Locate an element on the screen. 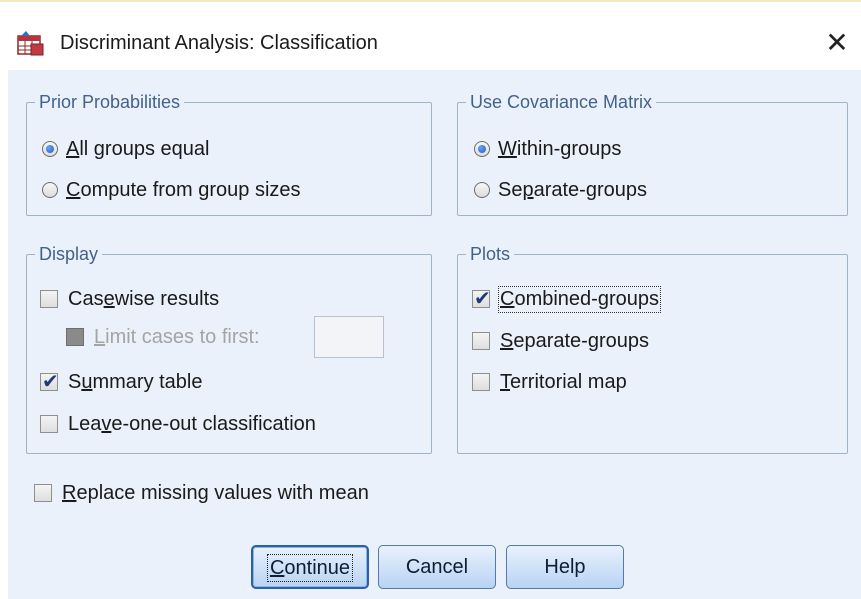 This screenshot has width=861, height=599. checkbox-separate-groups: Separate-groups is located at coordinates (560, 341).